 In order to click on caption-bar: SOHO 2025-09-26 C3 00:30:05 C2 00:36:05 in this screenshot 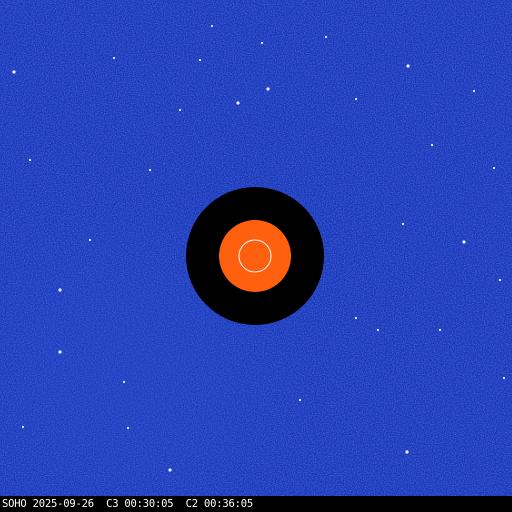, I will do `click(256, 504)`.